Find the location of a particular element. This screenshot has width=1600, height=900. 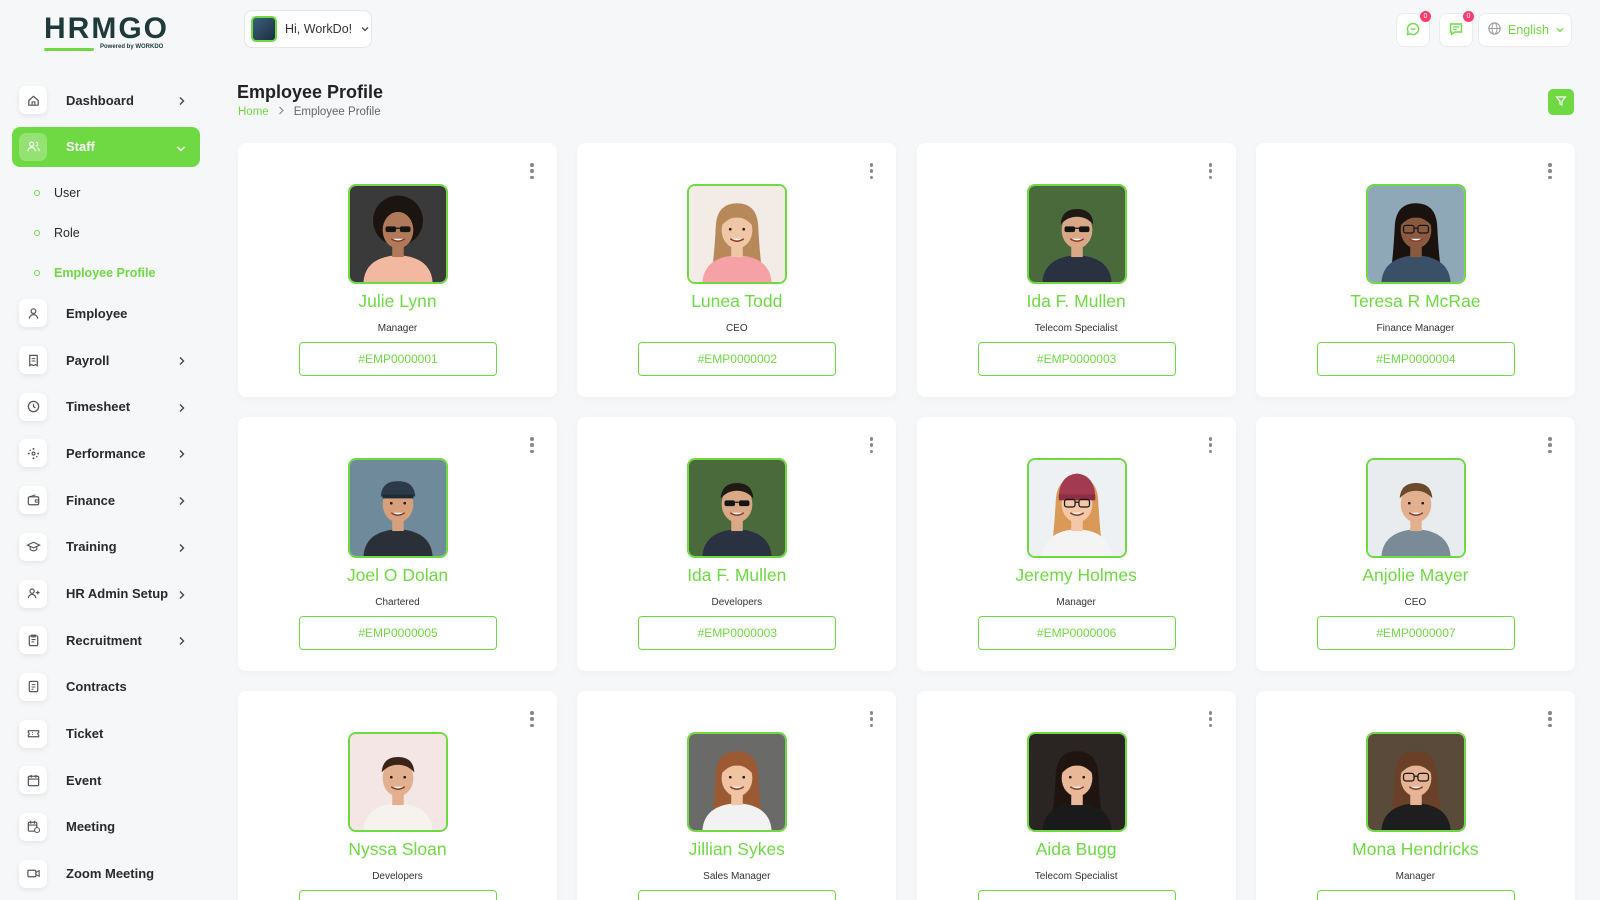

sidebar-item-performance: Performance is located at coordinates (106, 453).